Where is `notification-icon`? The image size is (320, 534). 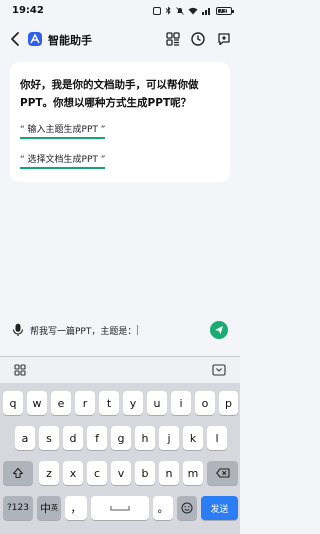
notification-icon is located at coordinates (157, 10).